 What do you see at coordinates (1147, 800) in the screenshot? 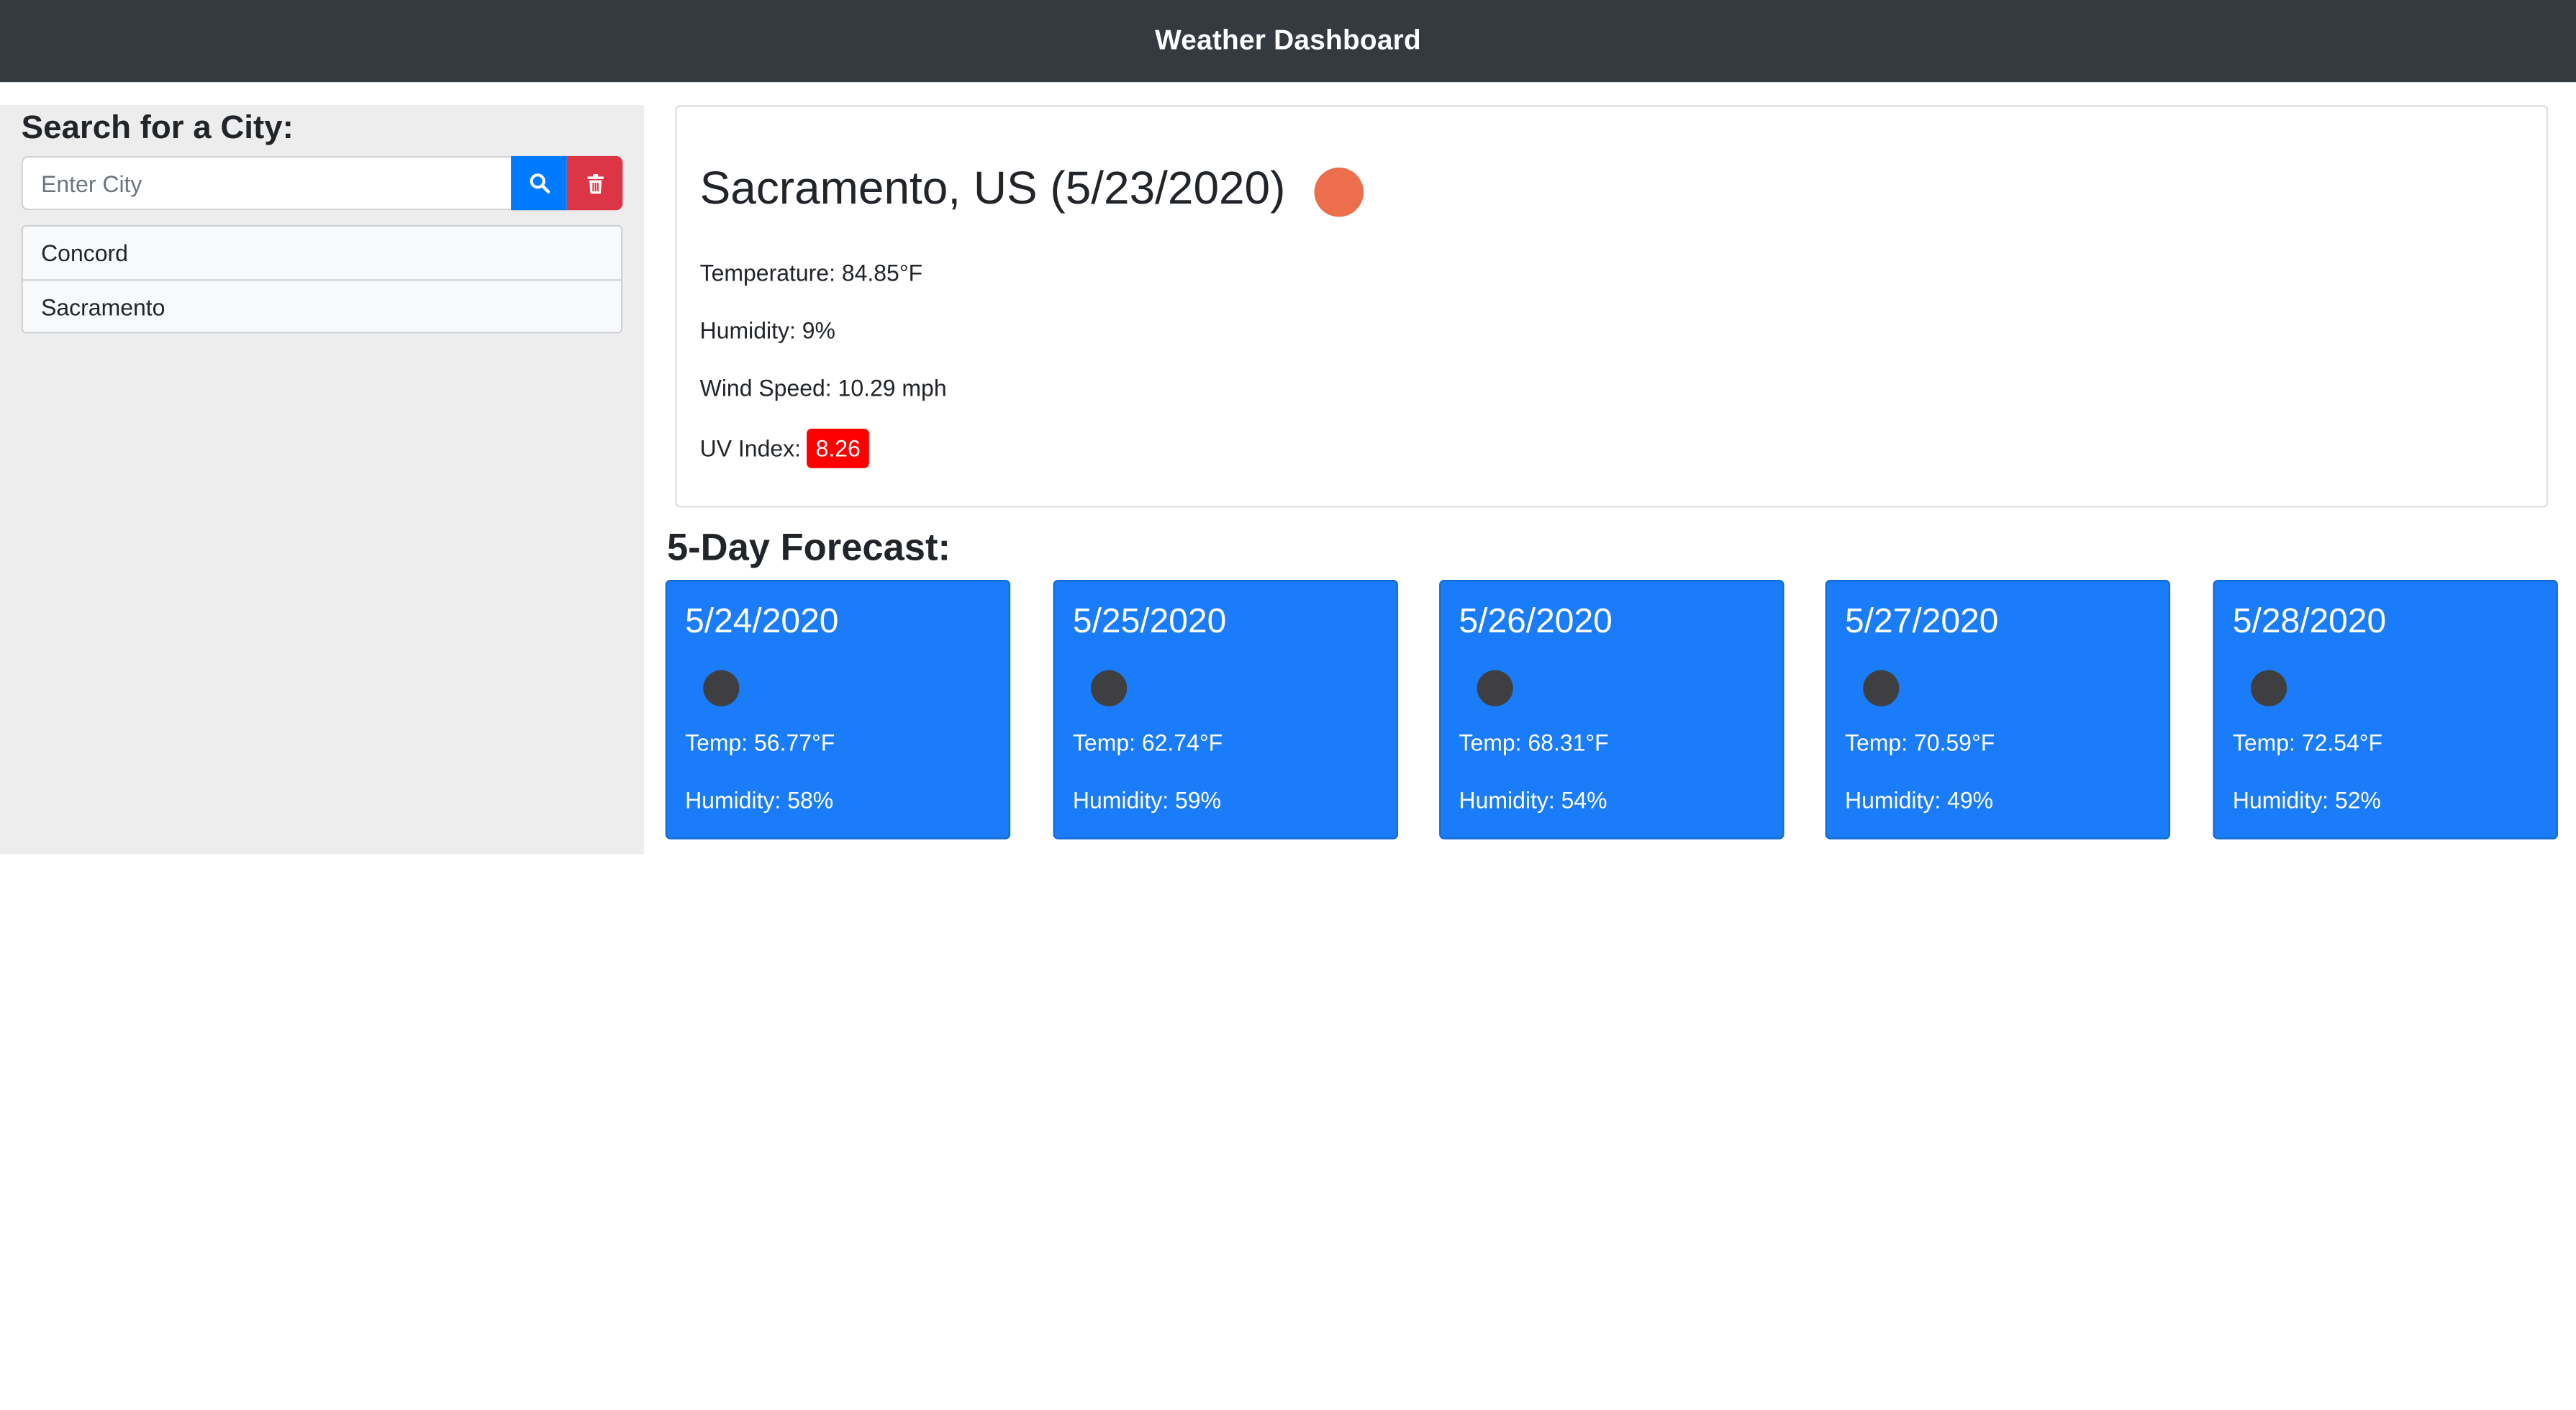
I see `forecast-humidity: Humidity: 59%` at bounding box center [1147, 800].